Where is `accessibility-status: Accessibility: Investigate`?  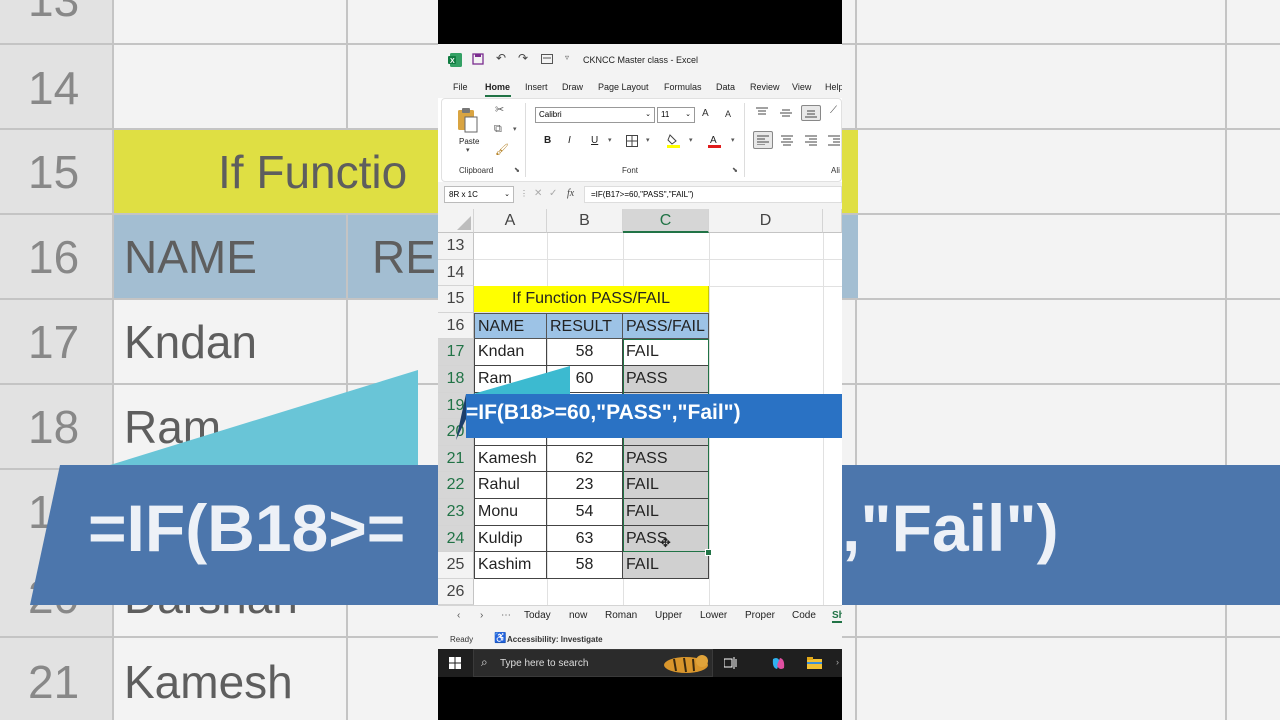
accessibility-status: Accessibility: Investigate is located at coordinates (555, 639).